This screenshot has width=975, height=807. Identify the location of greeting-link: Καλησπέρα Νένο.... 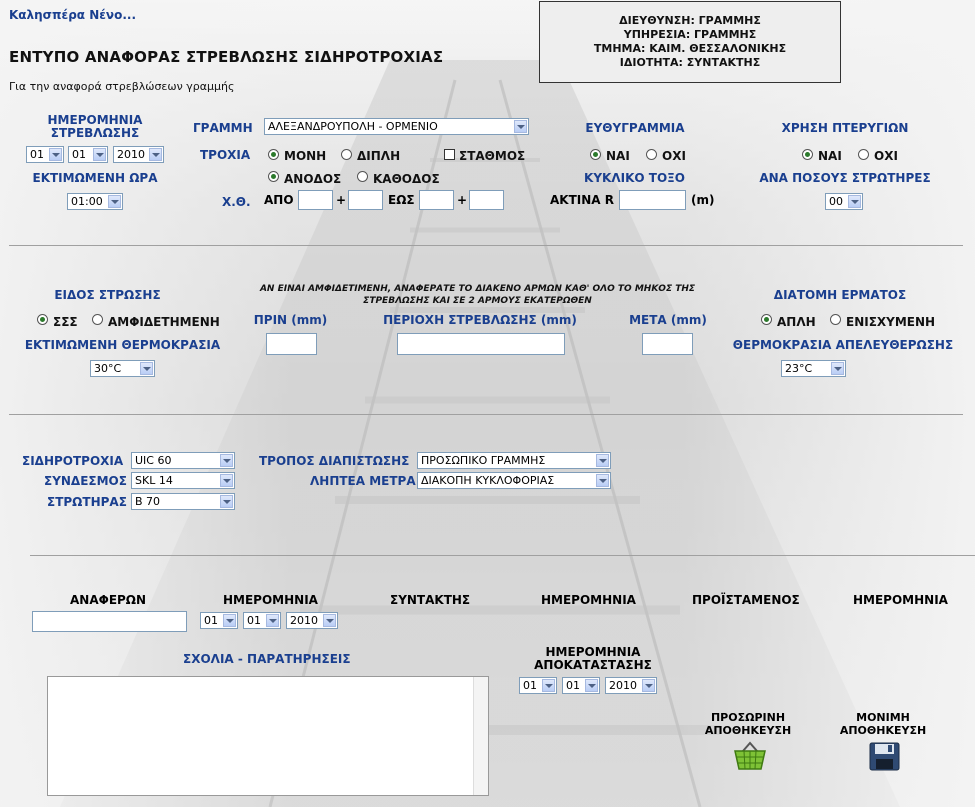
(72, 15).